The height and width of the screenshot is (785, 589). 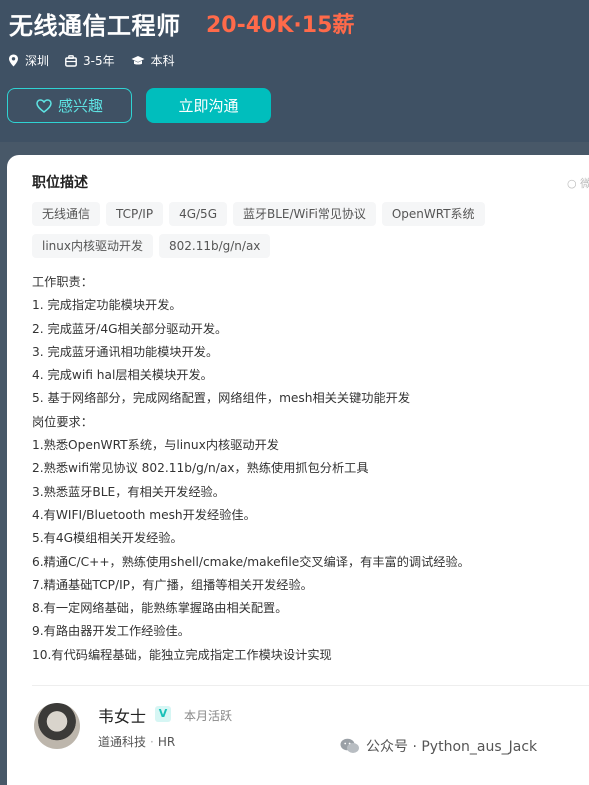 What do you see at coordinates (122, 715) in the screenshot?
I see `recruiter-name: 韦女士` at bounding box center [122, 715].